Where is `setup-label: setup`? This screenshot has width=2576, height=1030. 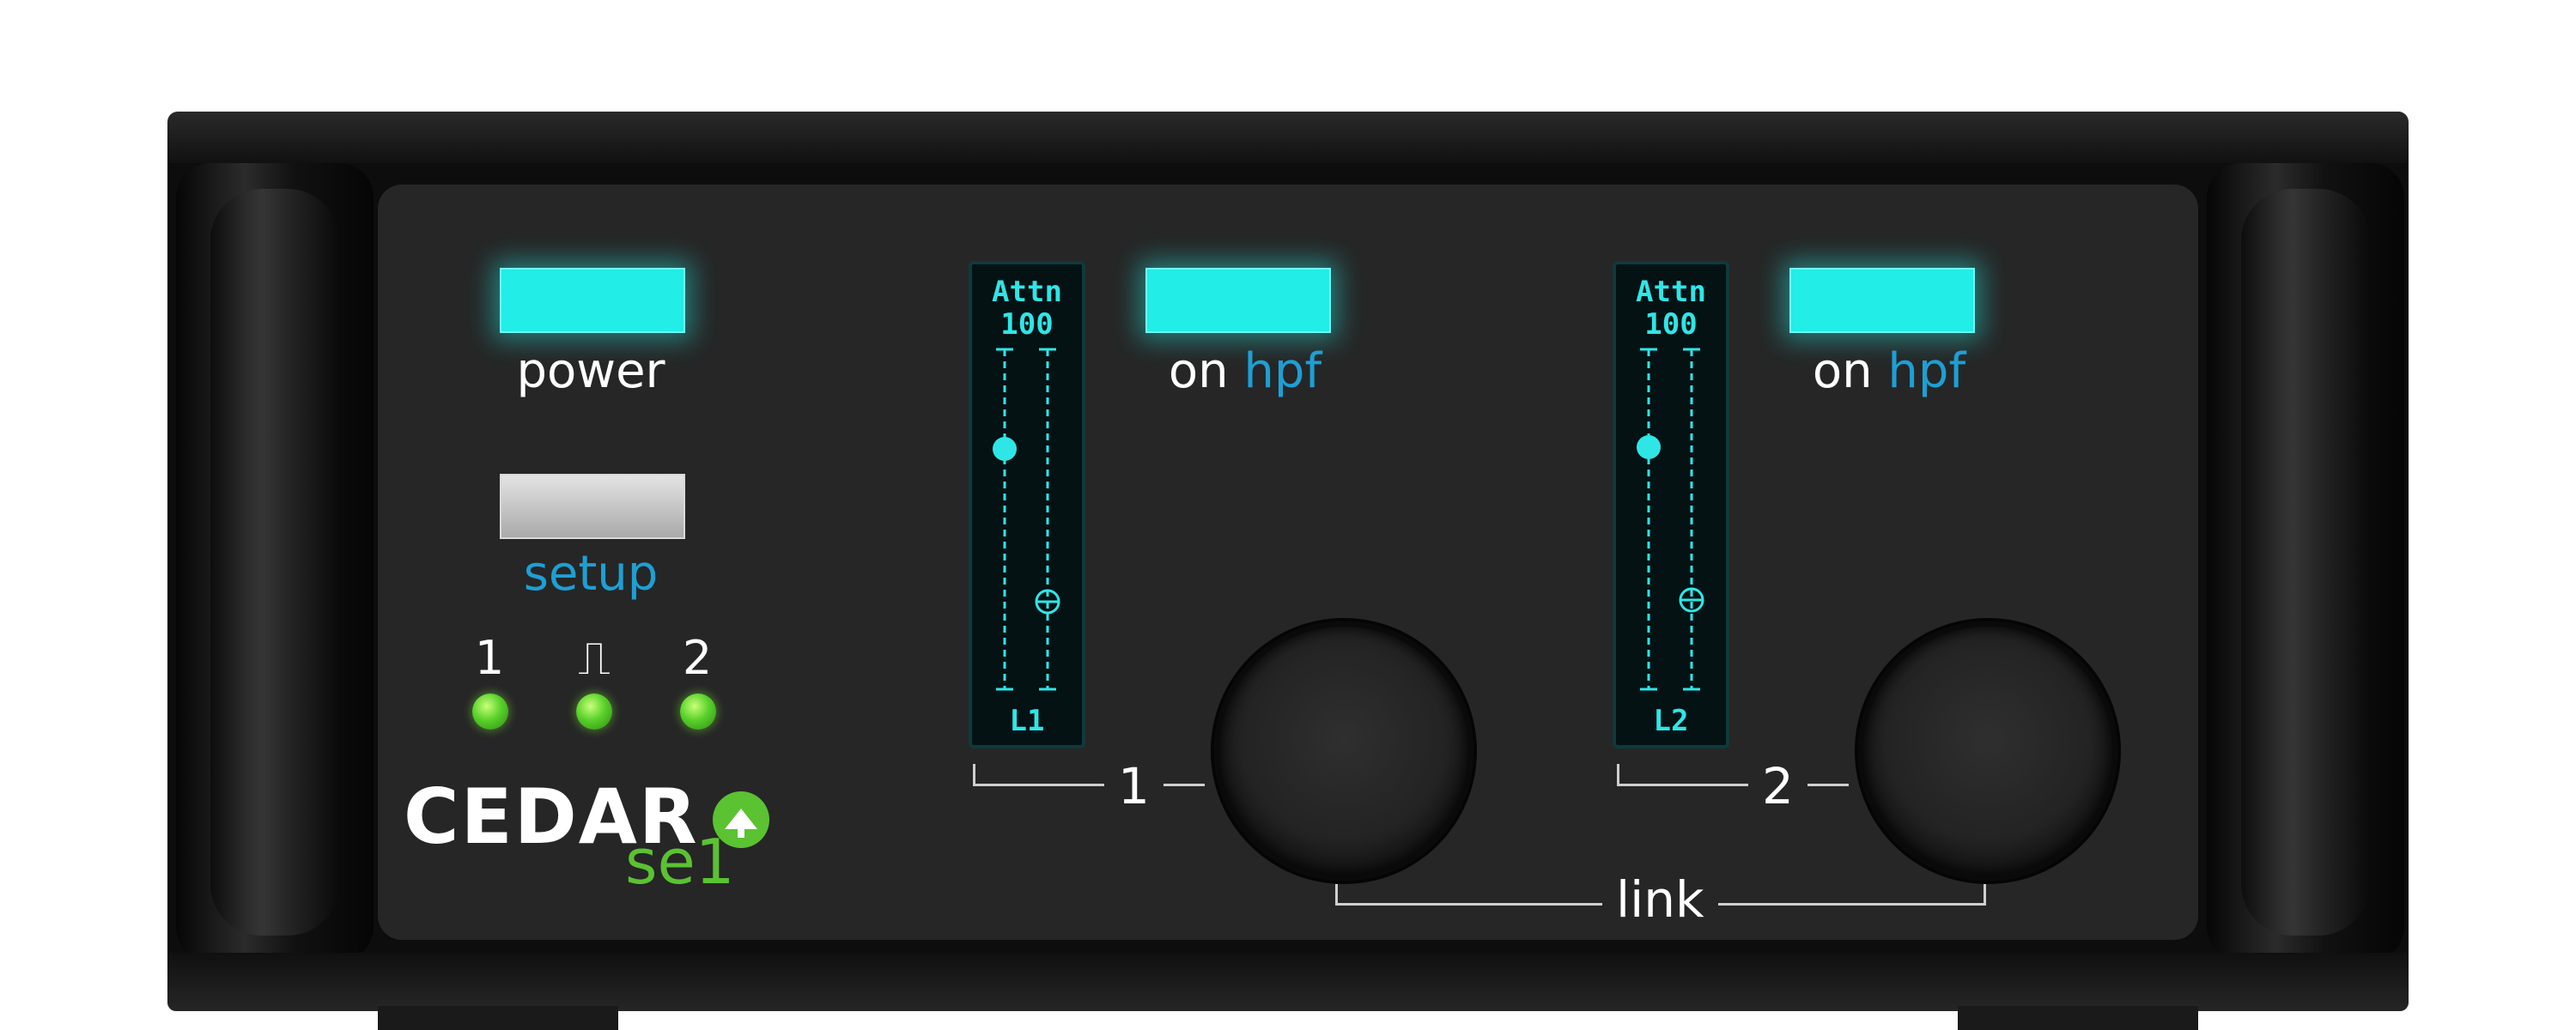 setup-label: setup is located at coordinates (591, 574).